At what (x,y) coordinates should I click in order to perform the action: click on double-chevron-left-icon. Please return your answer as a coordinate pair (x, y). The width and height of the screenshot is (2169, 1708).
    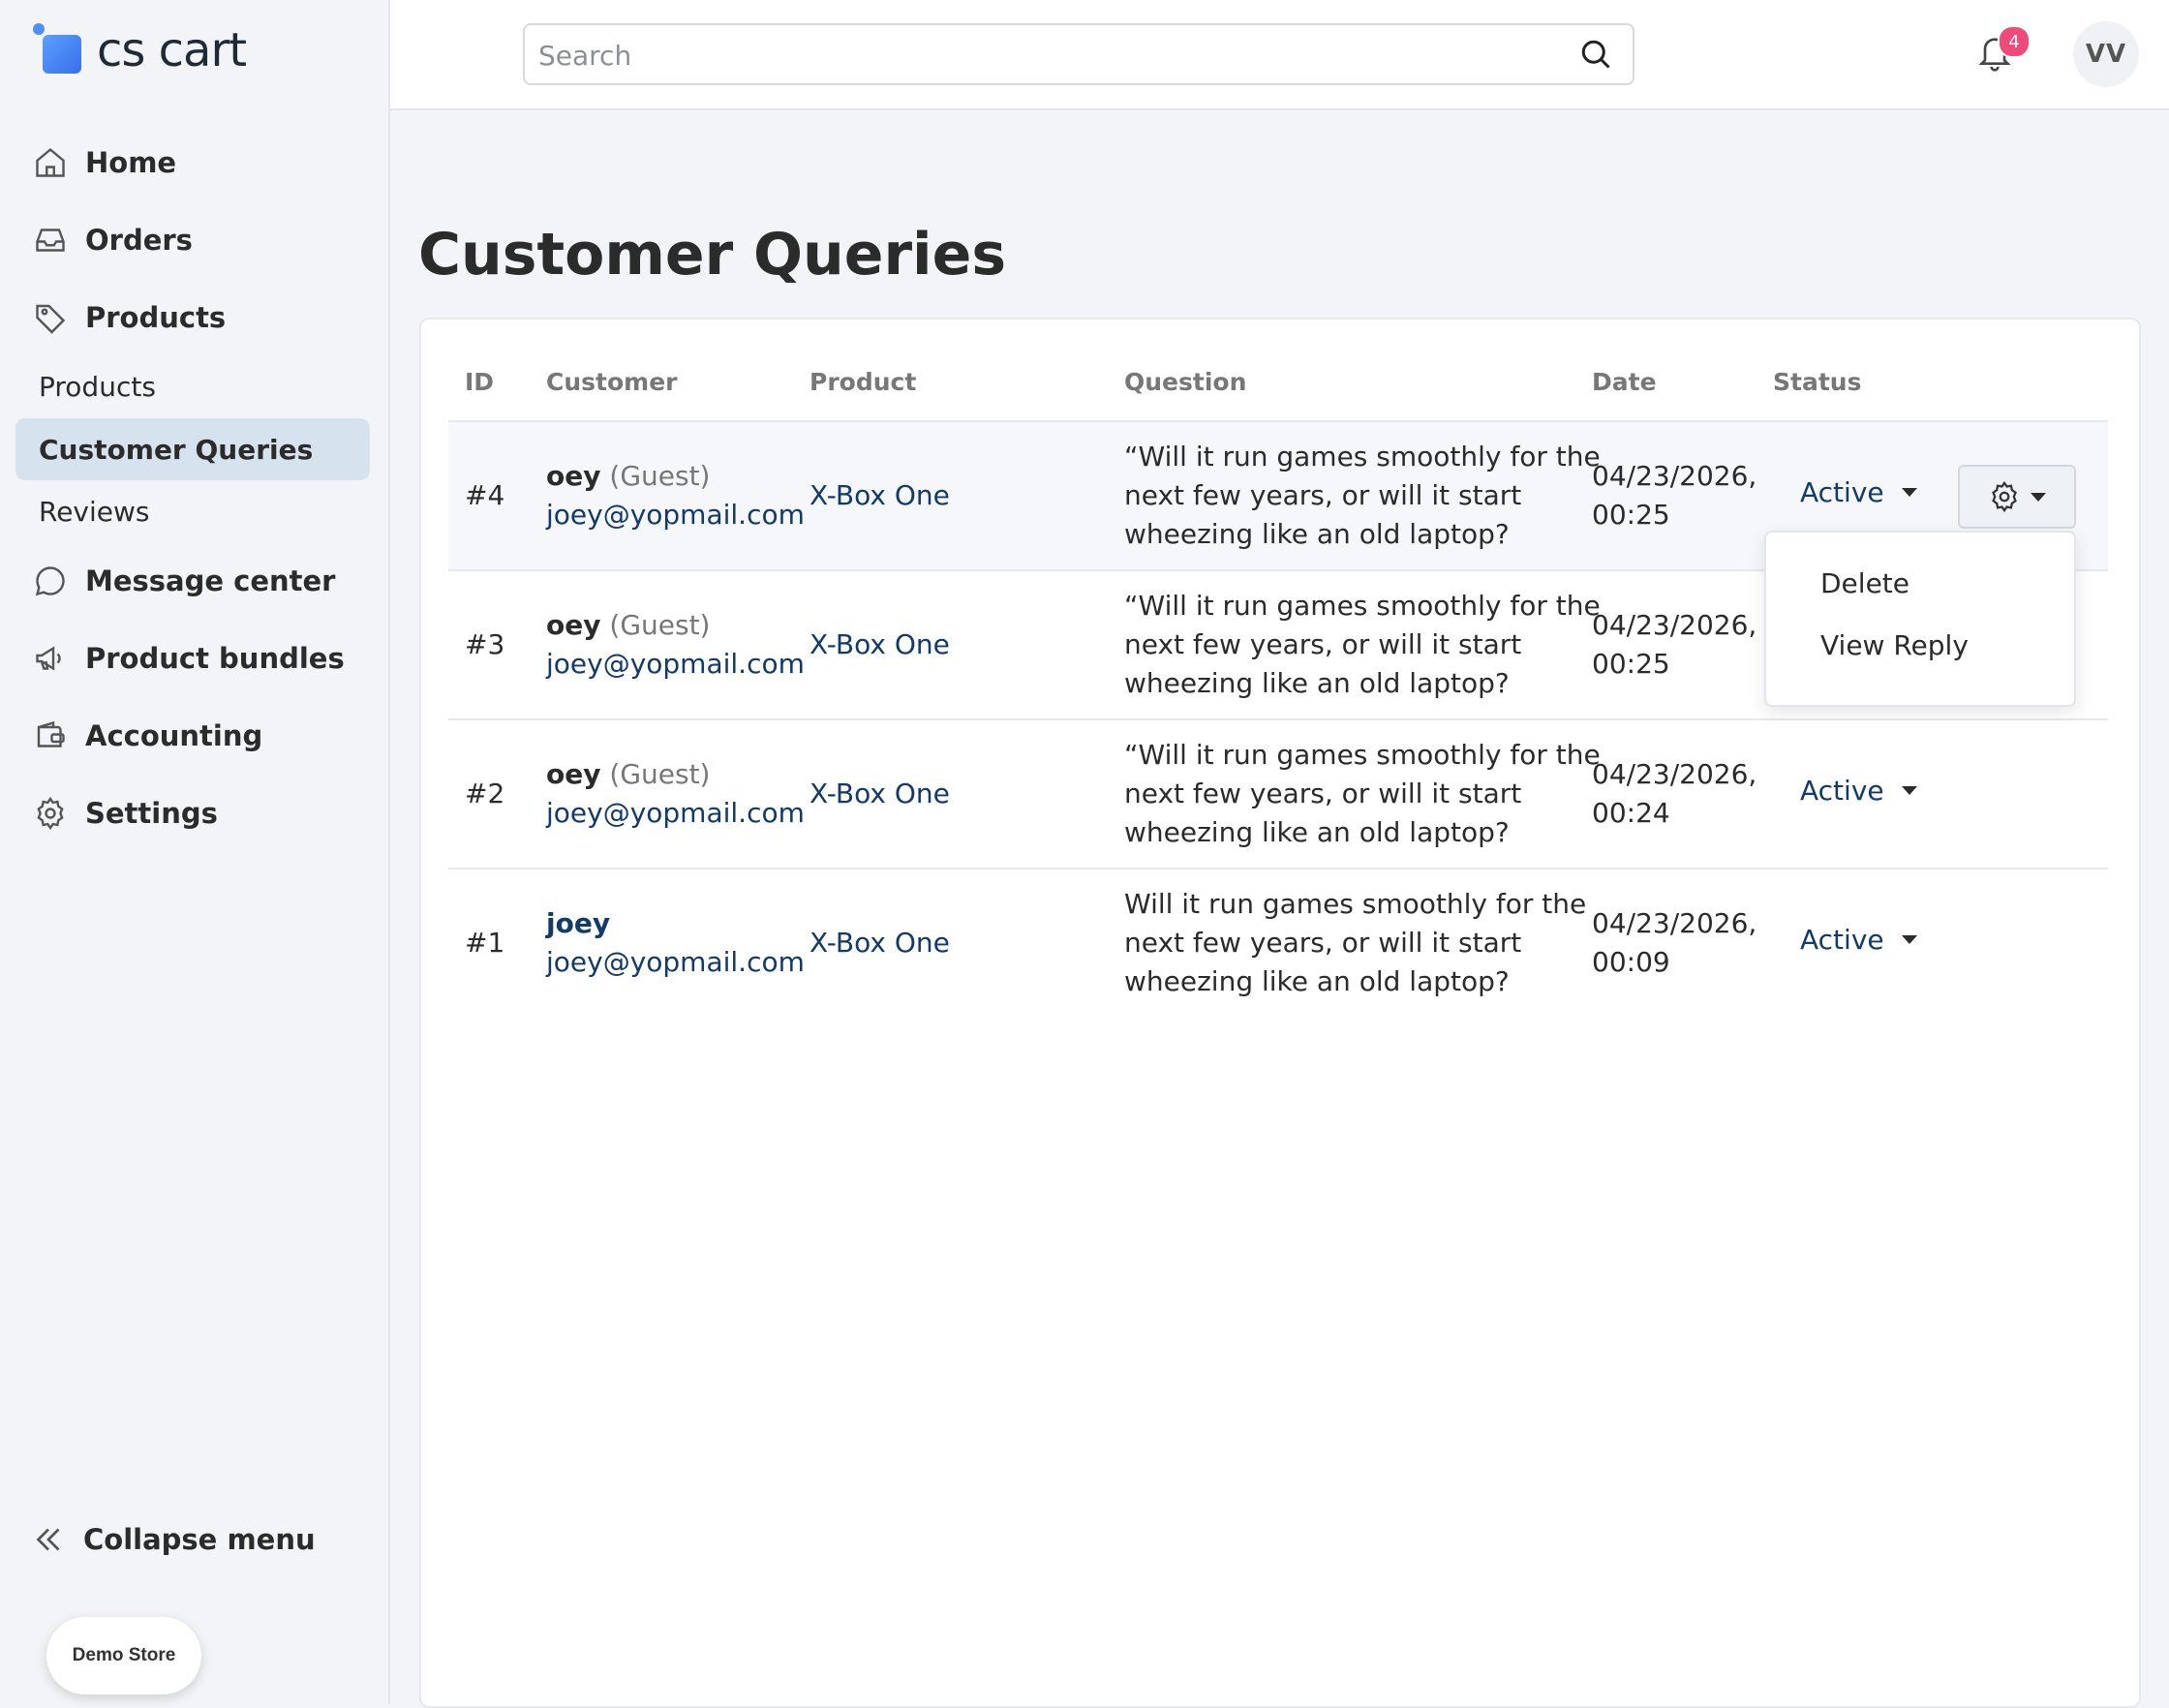
    Looking at the image, I should click on (49, 1539).